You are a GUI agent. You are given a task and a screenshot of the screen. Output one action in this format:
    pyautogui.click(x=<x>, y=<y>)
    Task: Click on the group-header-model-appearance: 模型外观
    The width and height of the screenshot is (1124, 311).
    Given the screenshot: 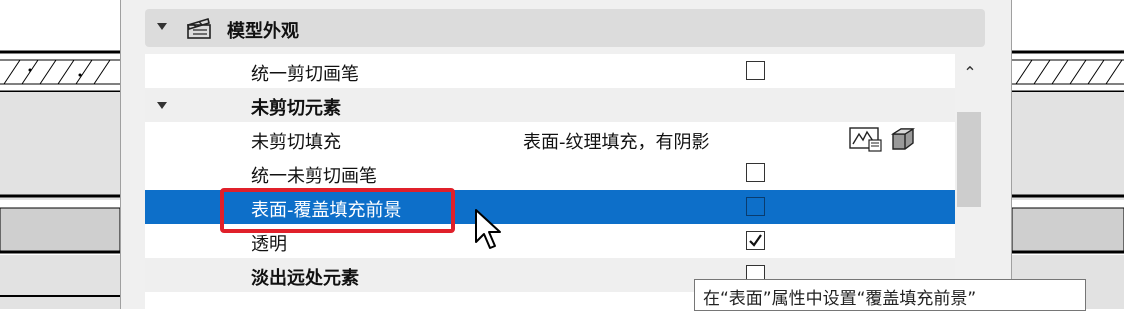 What is the action you would take?
    pyautogui.click(x=565, y=28)
    